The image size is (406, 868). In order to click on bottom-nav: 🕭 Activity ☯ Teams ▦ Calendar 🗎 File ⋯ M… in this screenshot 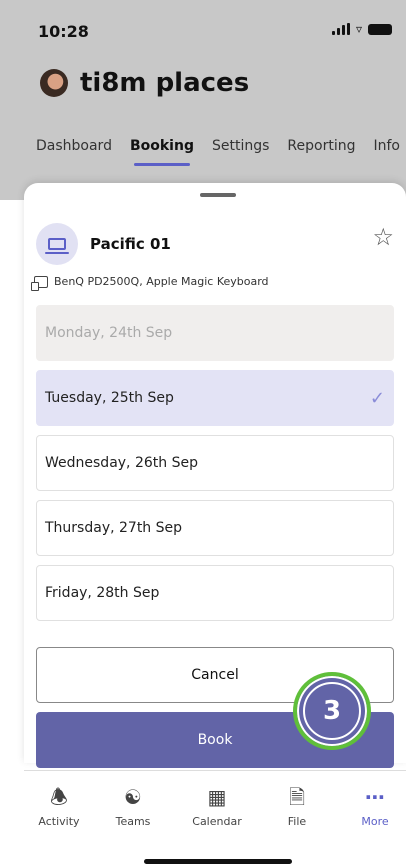, I will do `click(215, 819)`.